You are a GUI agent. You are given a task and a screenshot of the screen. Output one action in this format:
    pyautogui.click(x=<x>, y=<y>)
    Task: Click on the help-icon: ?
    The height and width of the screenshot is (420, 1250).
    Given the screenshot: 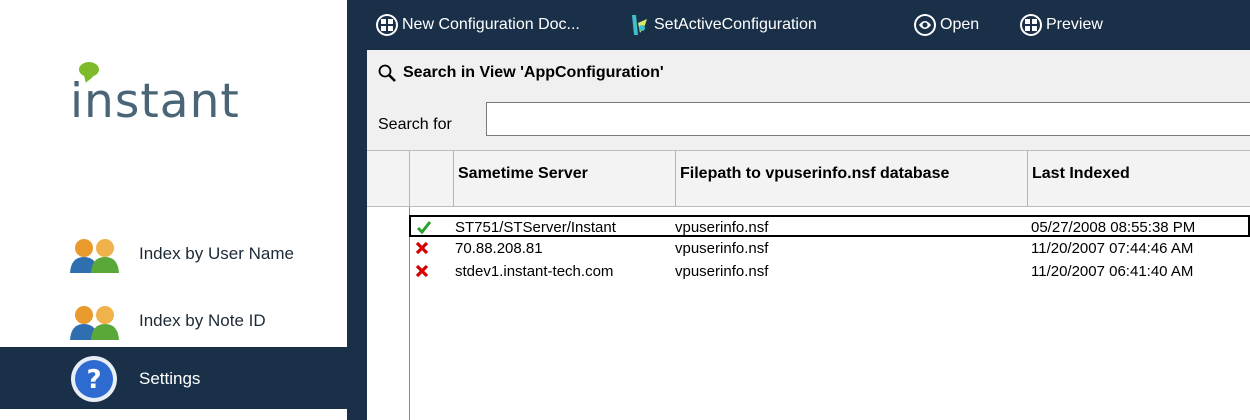 What is the action you would take?
    pyautogui.click(x=94, y=379)
    